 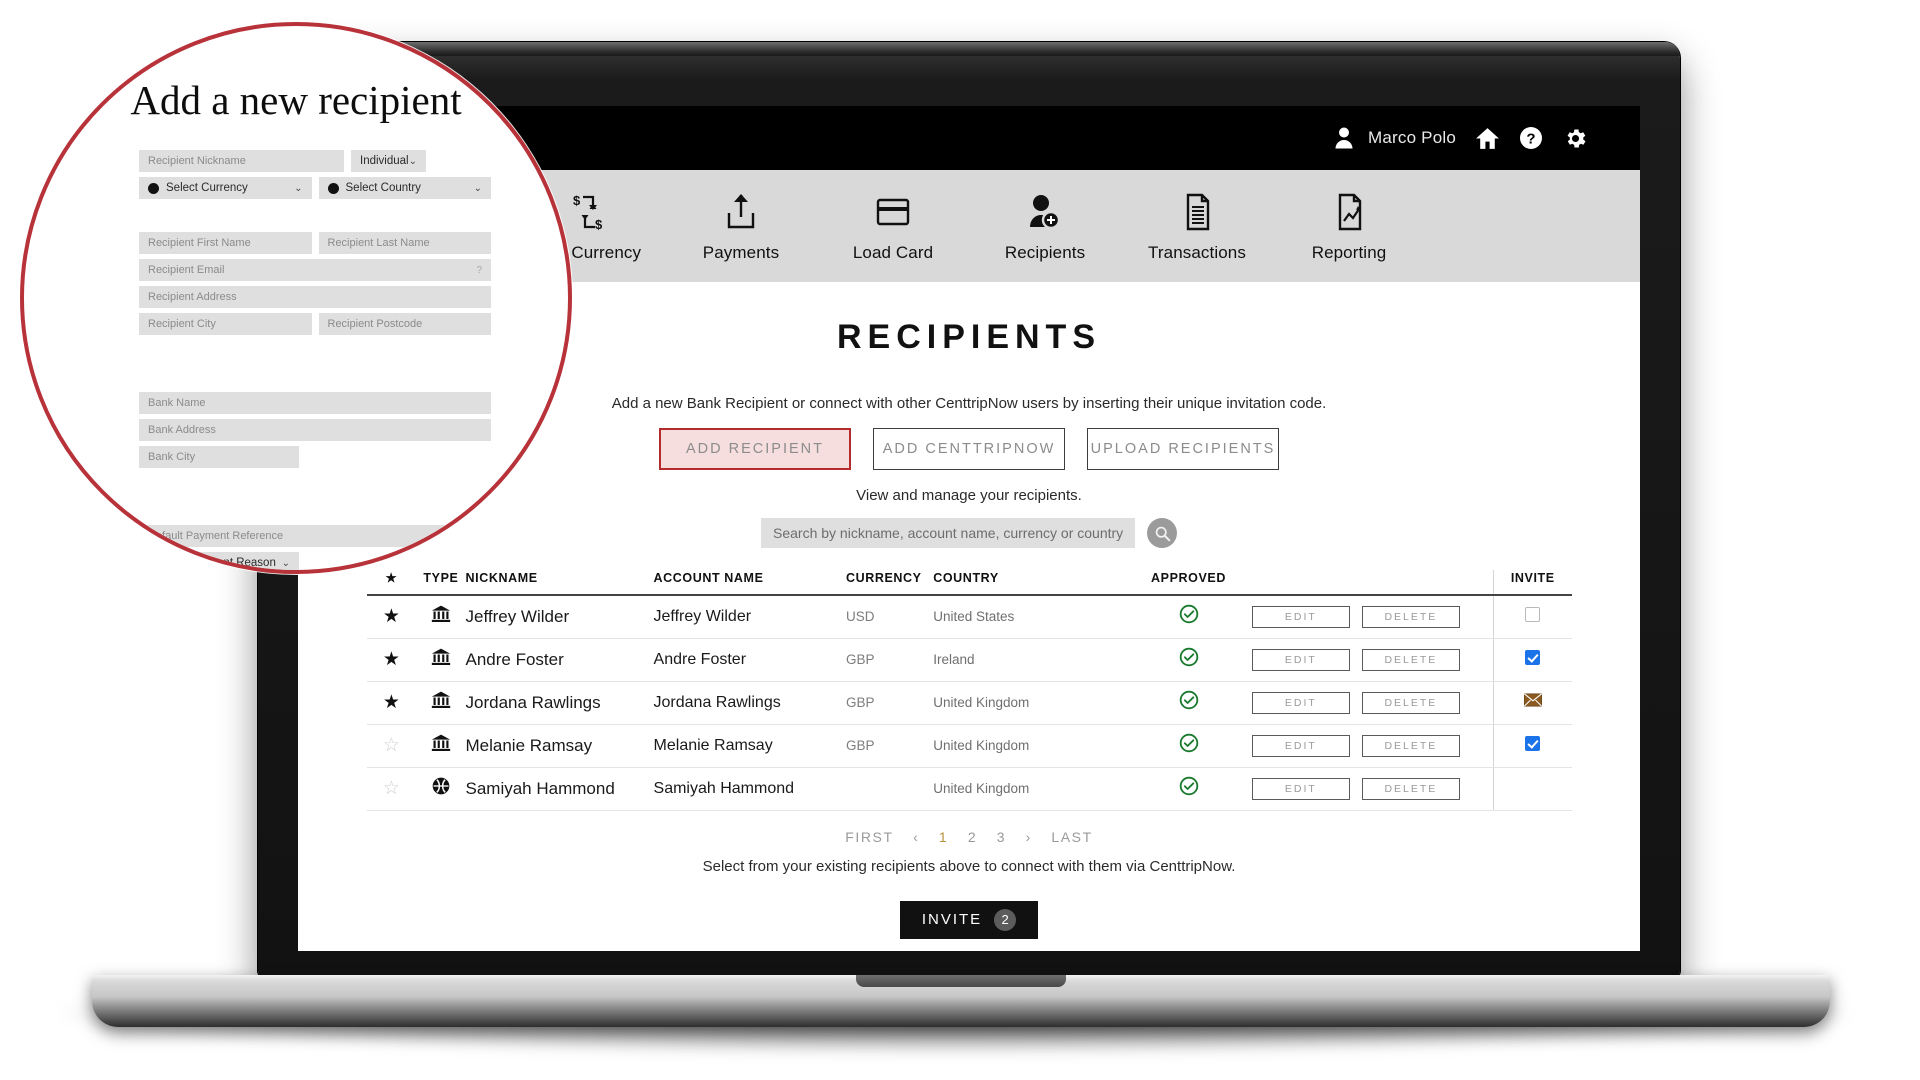 I want to click on form-row-address: Recipient Address, so click(x=315, y=297).